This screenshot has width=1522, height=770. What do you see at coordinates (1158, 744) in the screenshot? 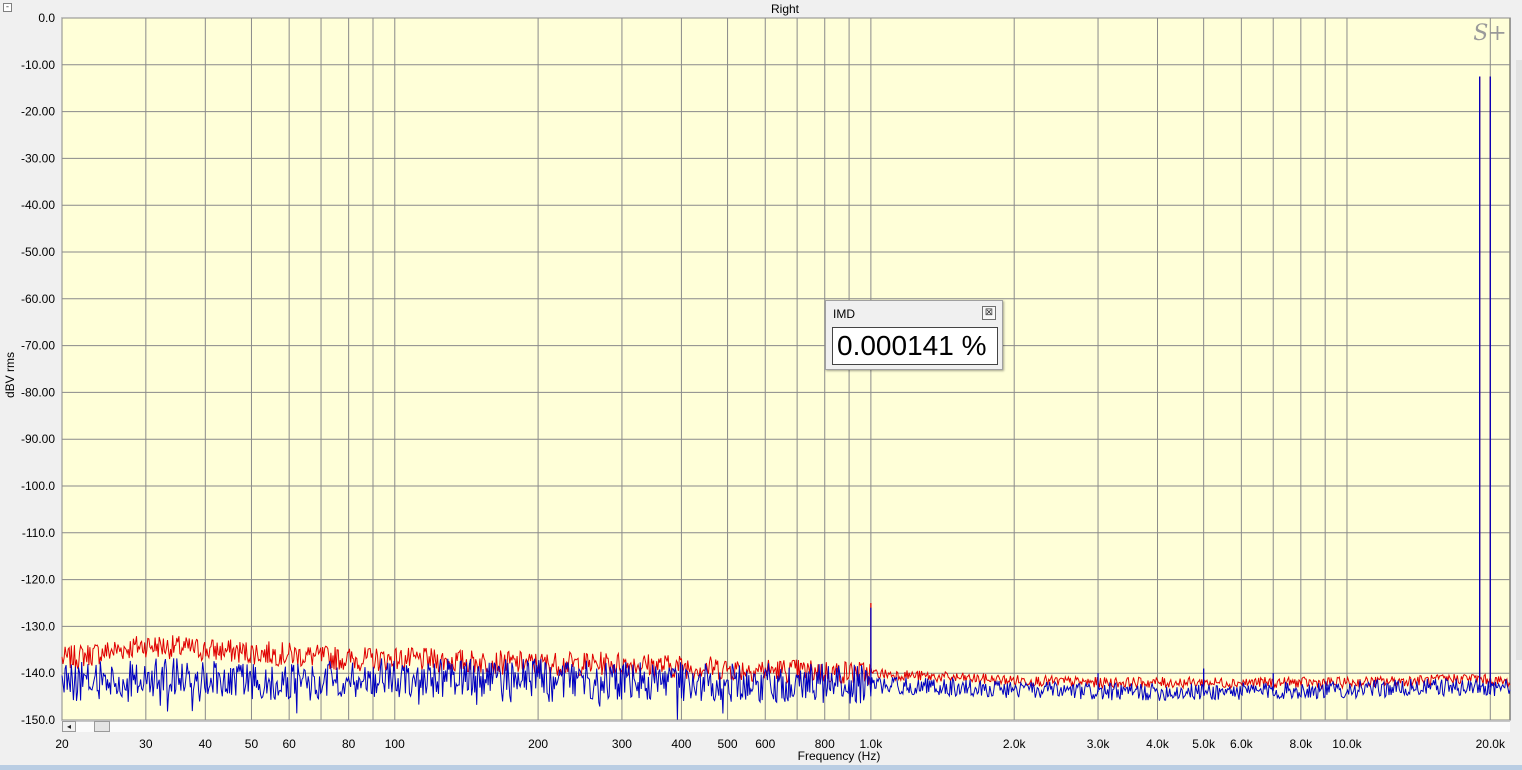
I see `x-tick-label: 4.0k` at bounding box center [1158, 744].